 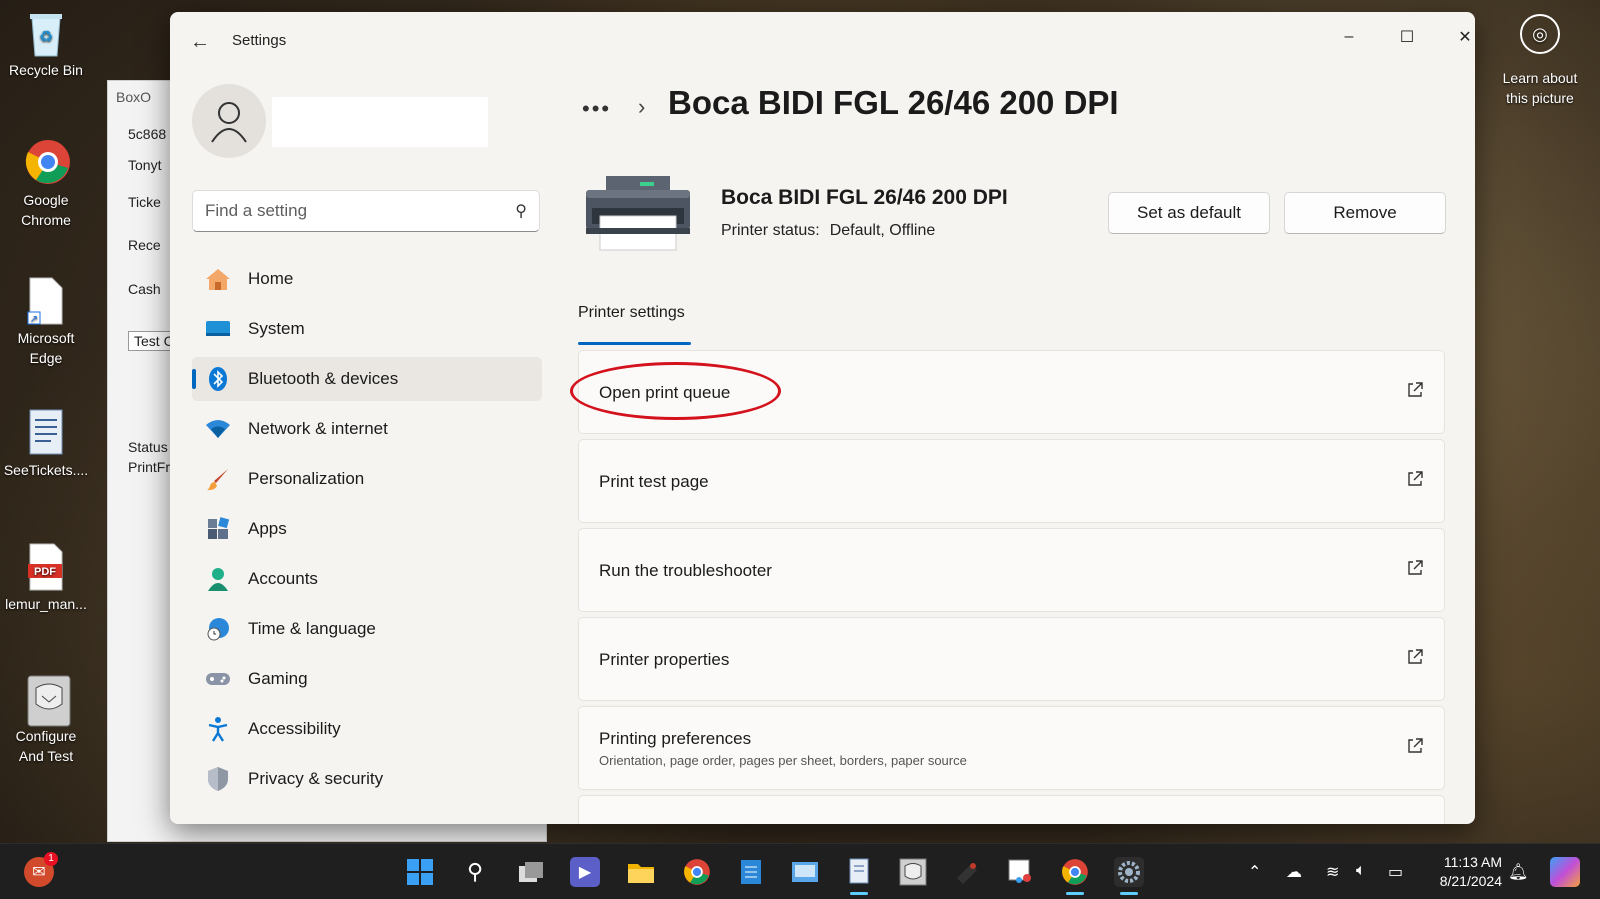 I want to click on sidebar-item-apps: Apps, so click(x=367, y=529).